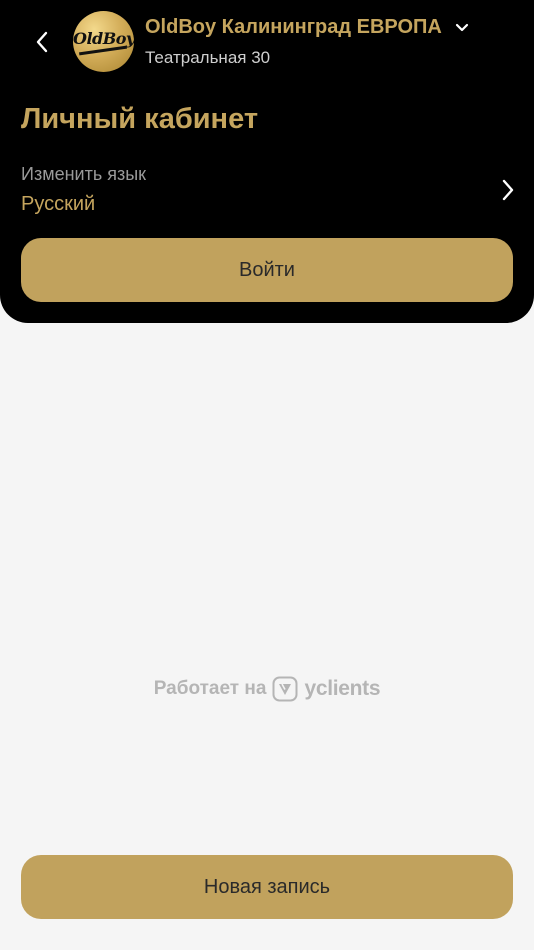 The width and height of the screenshot is (534, 950). Describe the element at coordinates (140, 119) in the screenshot. I see `page-title: Личный кабинет` at that location.